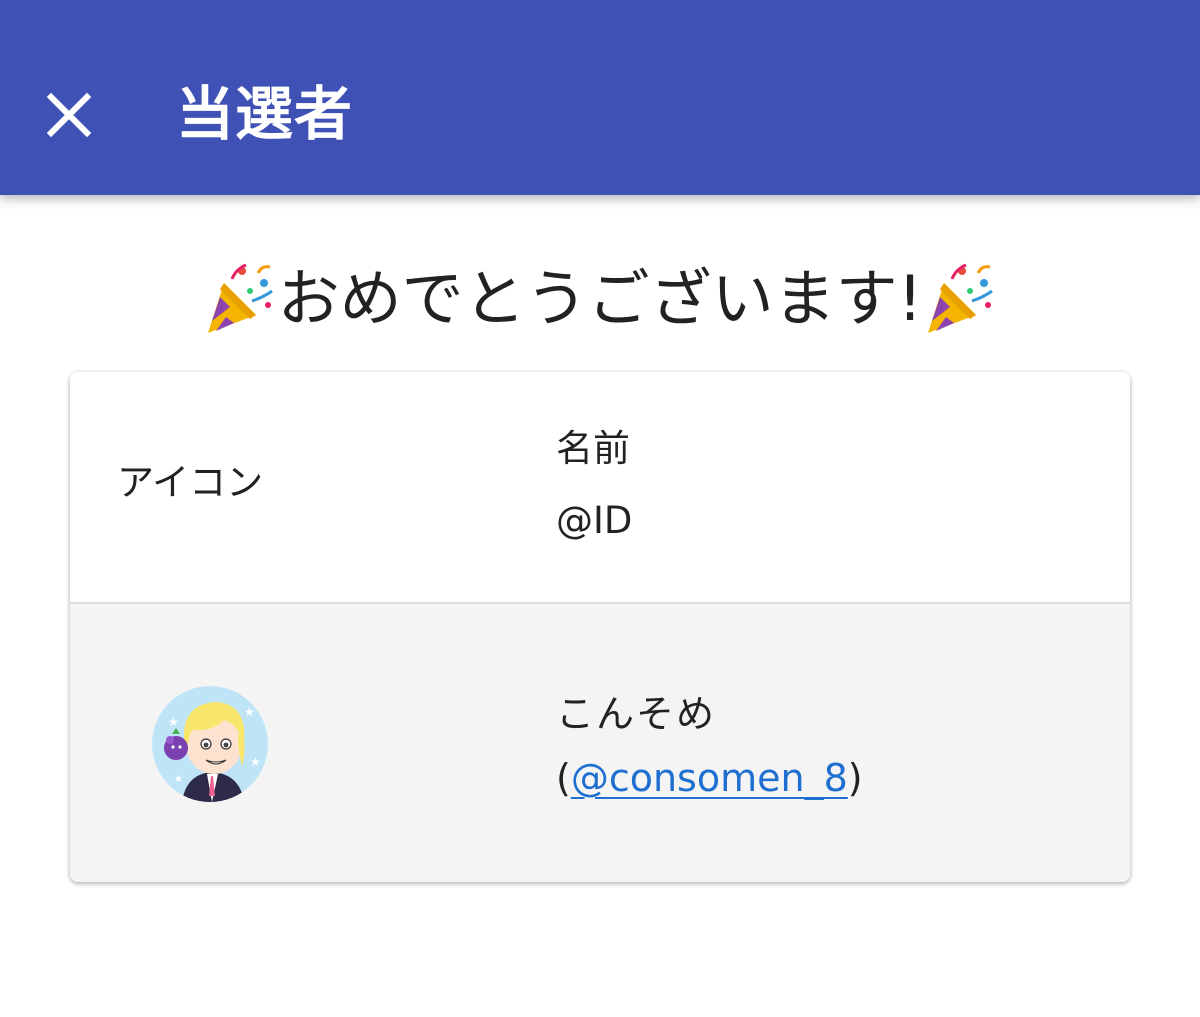 This screenshot has height=1017, width=1200. I want to click on id-close-paren: ), so click(855, 778).